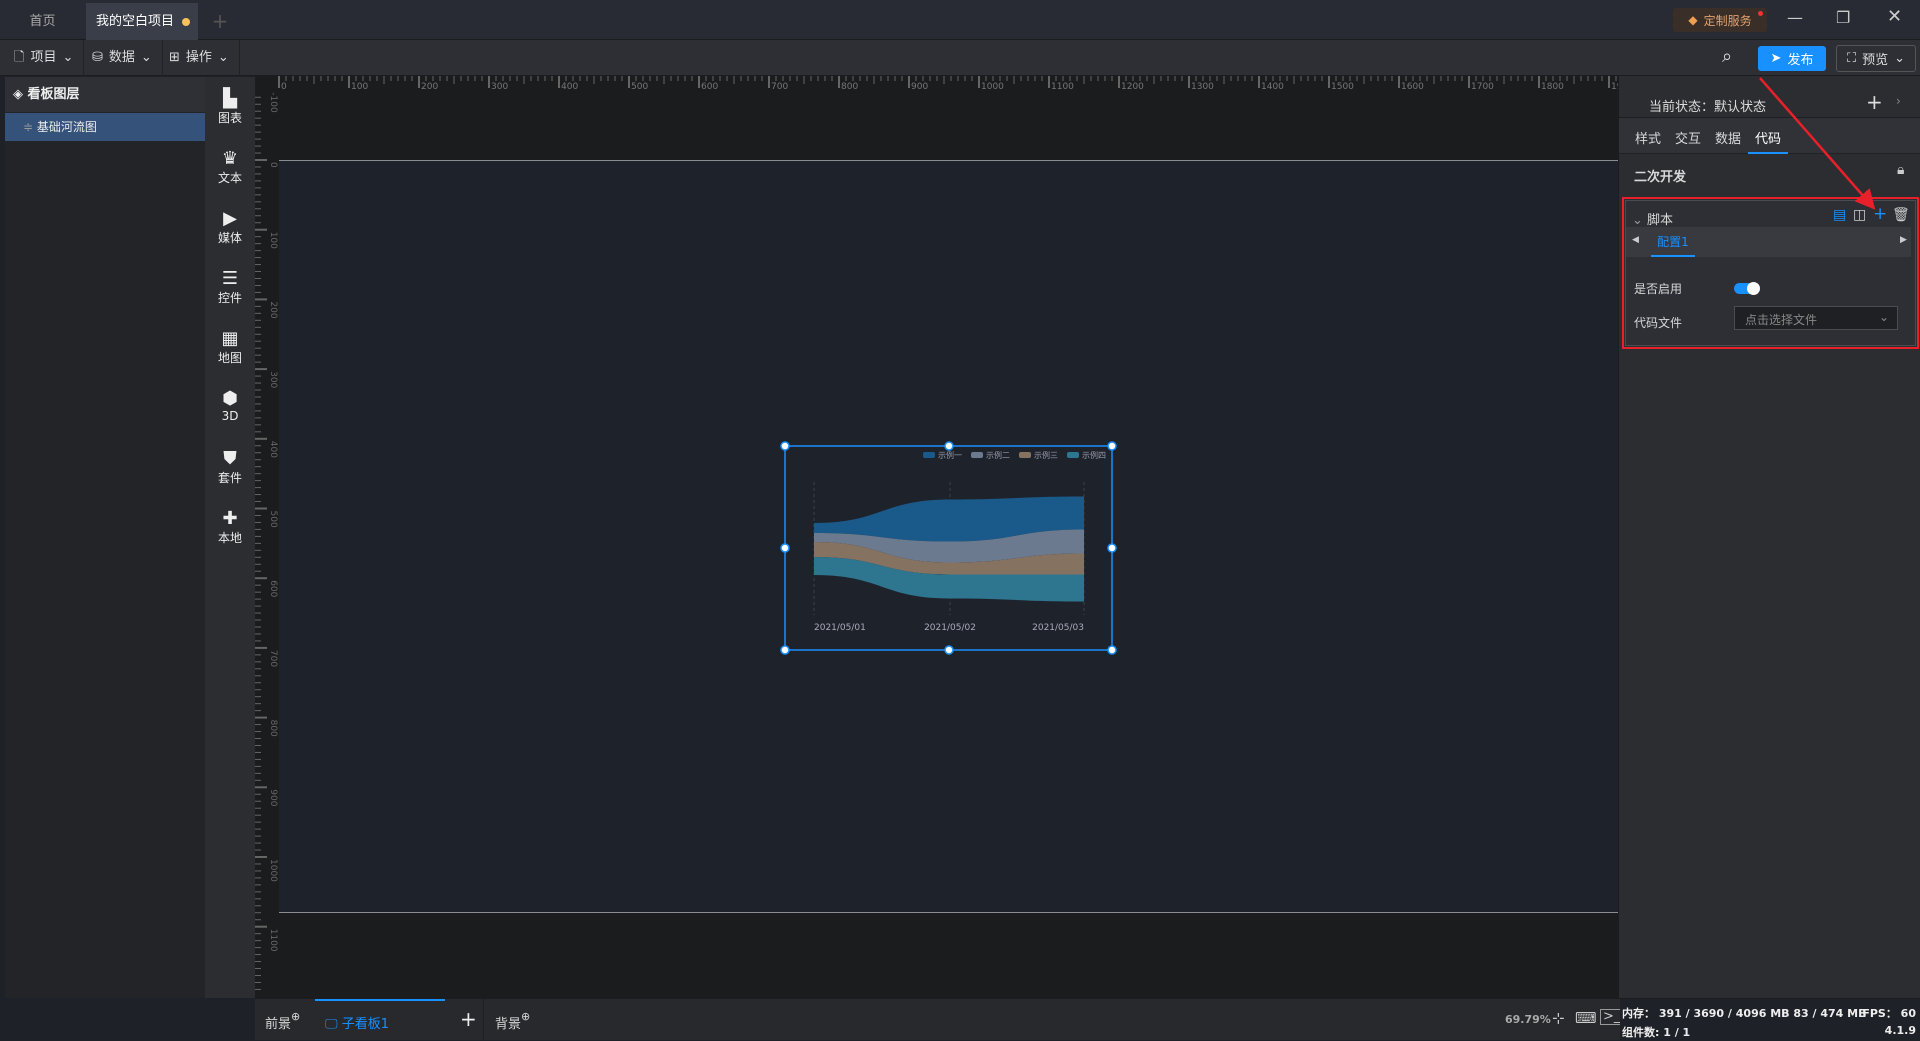  Describe the element at coordinates (273, 519) in the screenshot. I see `ruler-label: 500` at that location.